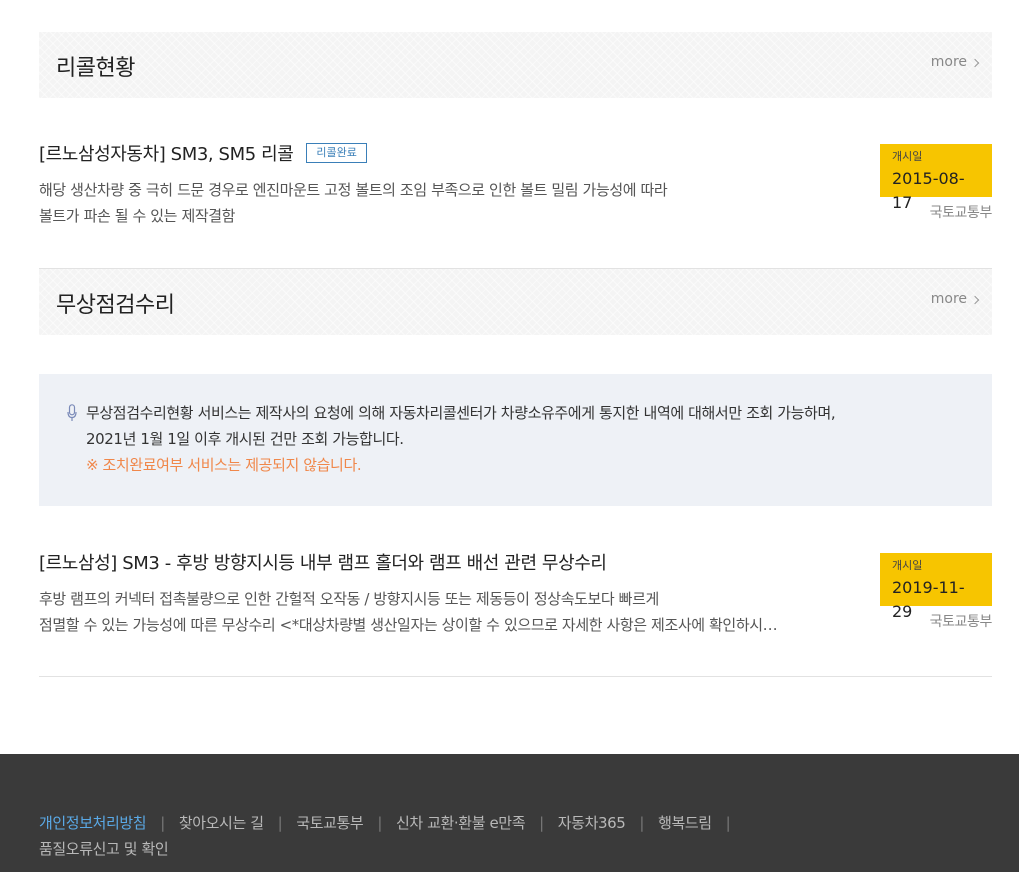  Describe the element at coordinates (166, 153) in the screenshot. I see `recall-item-title: [르노삼성자동차] SM3, SM5 리콜` at that location.